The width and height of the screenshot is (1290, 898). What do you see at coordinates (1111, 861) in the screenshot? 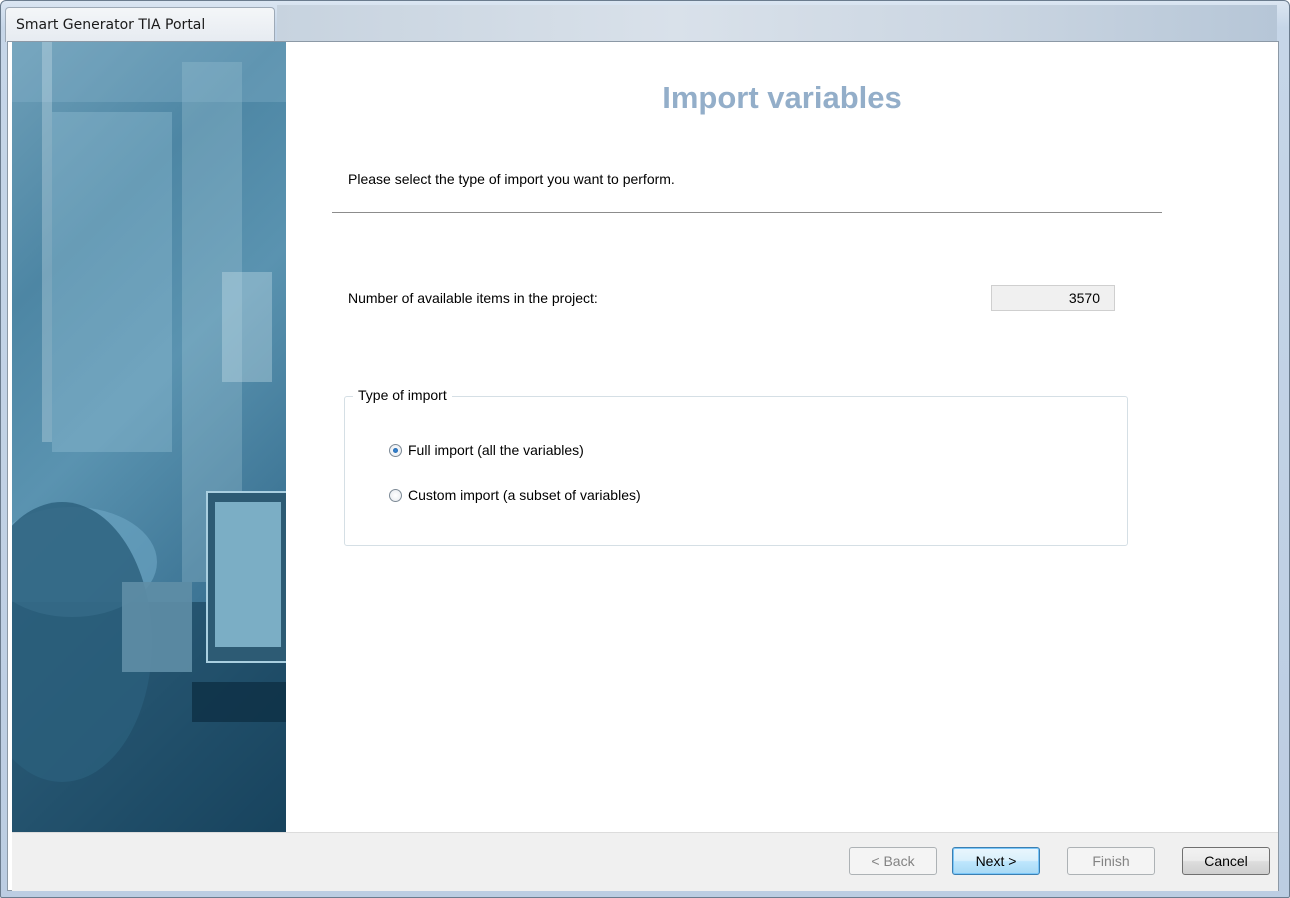
I see `finish-button: Finish` at bounding box center [1111, 861].